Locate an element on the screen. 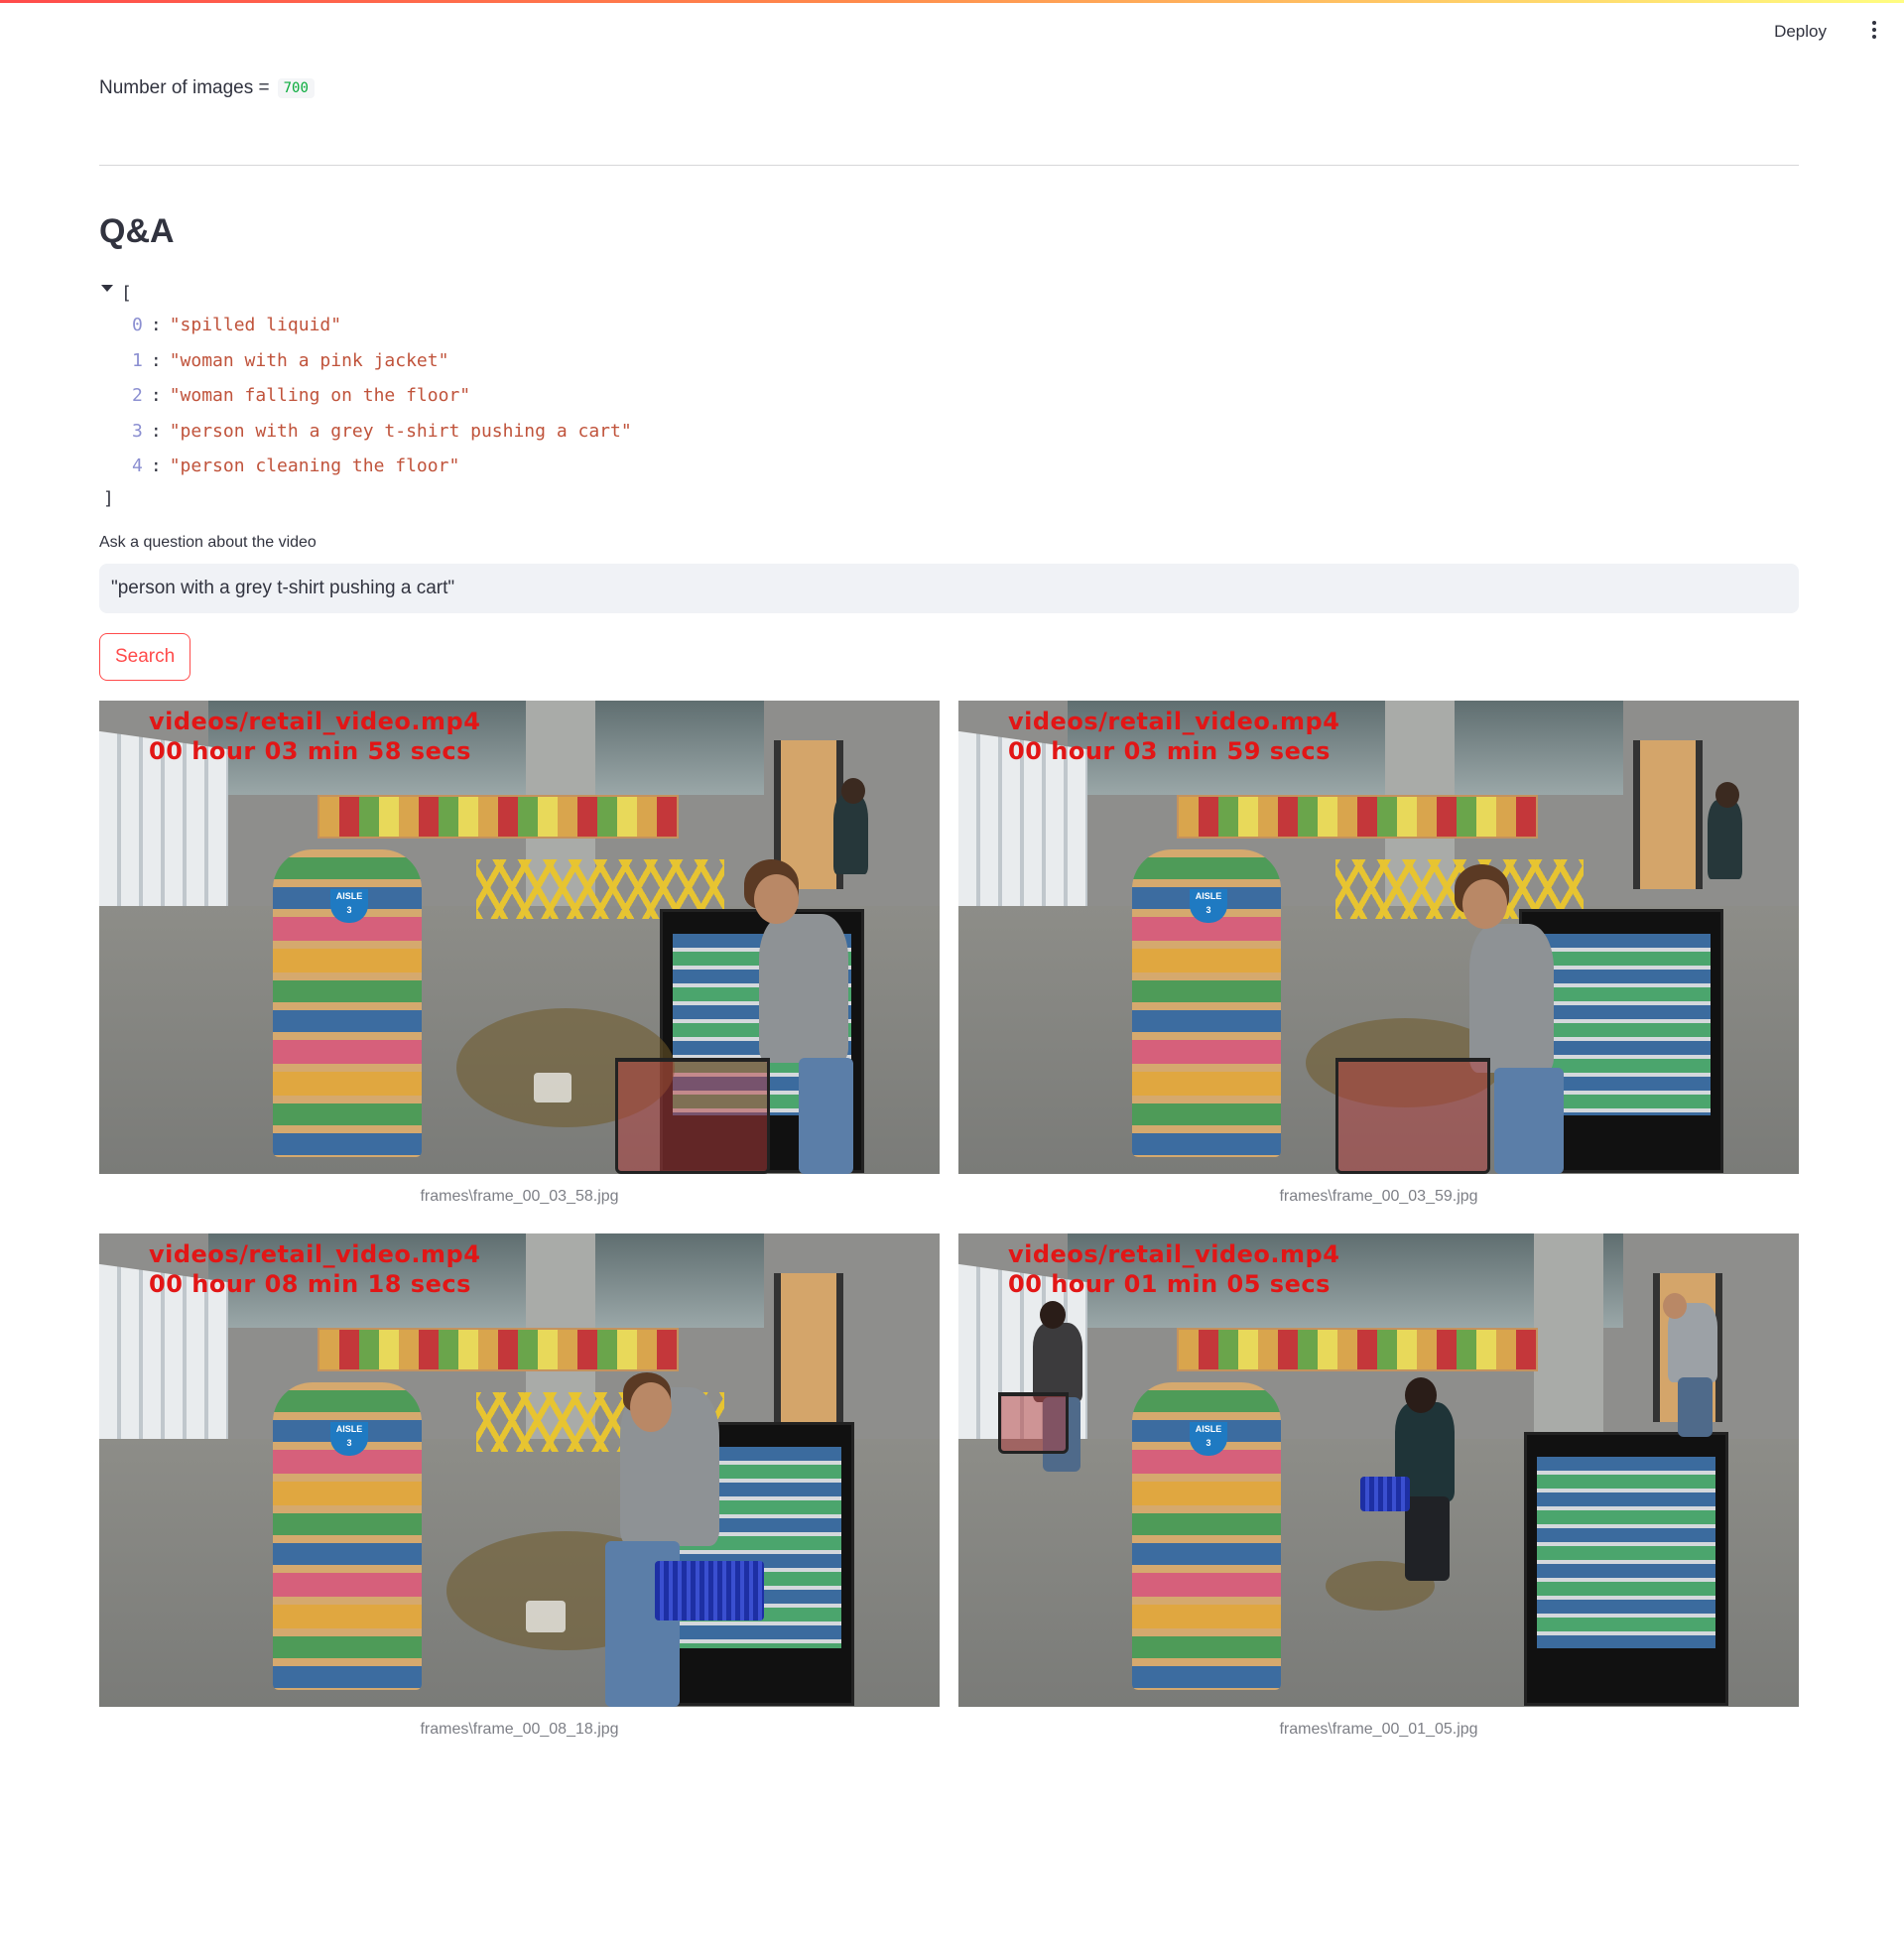 Image resolution: width=1904 pixels, height=1945 pixels. json-index: 0 is located at coordinates (137, 325).